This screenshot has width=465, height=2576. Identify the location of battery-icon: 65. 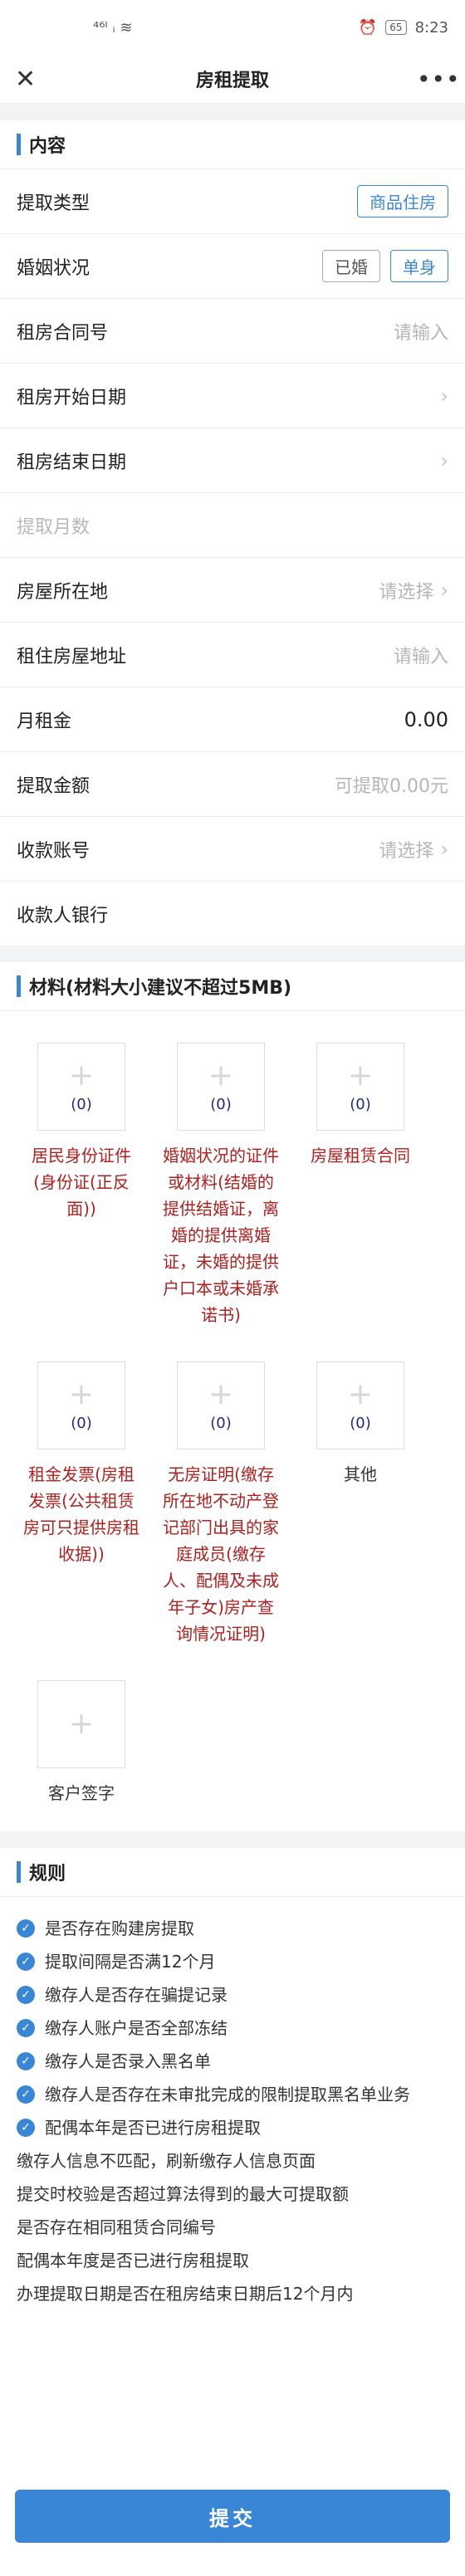
(396, 27).